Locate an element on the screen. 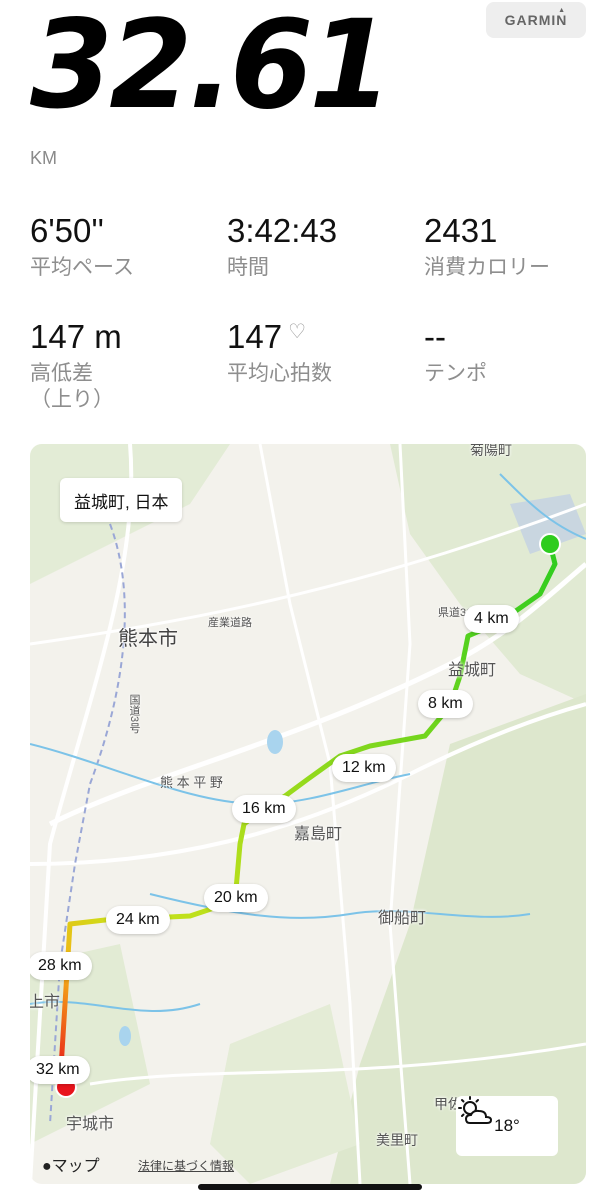  stat-value: 147 is located at coordinates (255, 336).